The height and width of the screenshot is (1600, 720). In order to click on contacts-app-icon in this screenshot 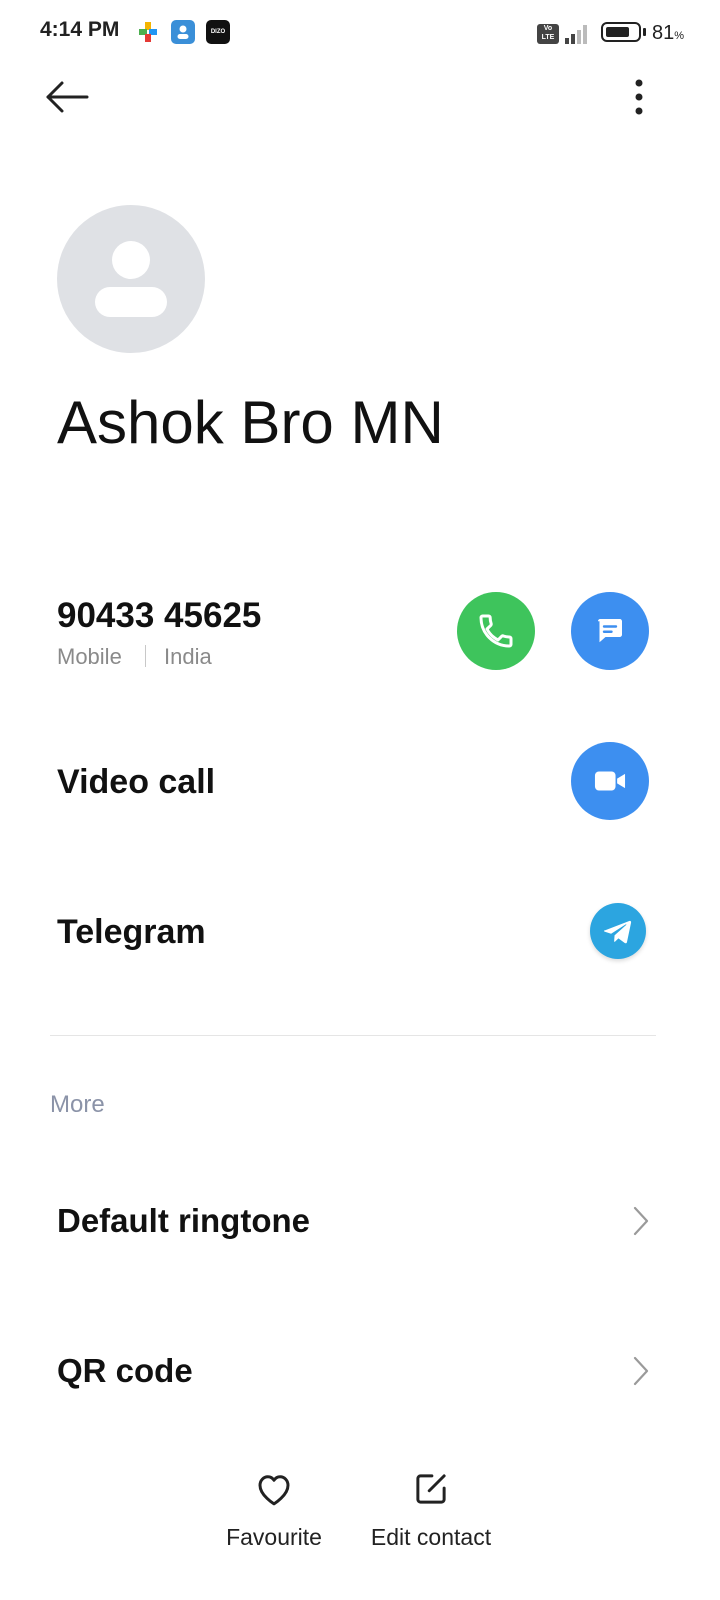, I will do `click(183, 32)`.